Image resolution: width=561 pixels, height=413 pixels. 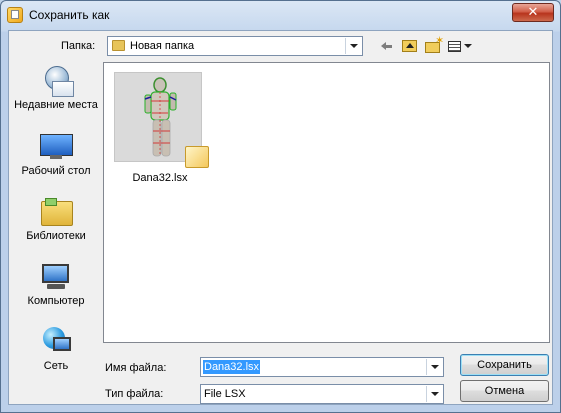 I want to click on file-item: Dana32.lsx, so click(x=167, y=128).